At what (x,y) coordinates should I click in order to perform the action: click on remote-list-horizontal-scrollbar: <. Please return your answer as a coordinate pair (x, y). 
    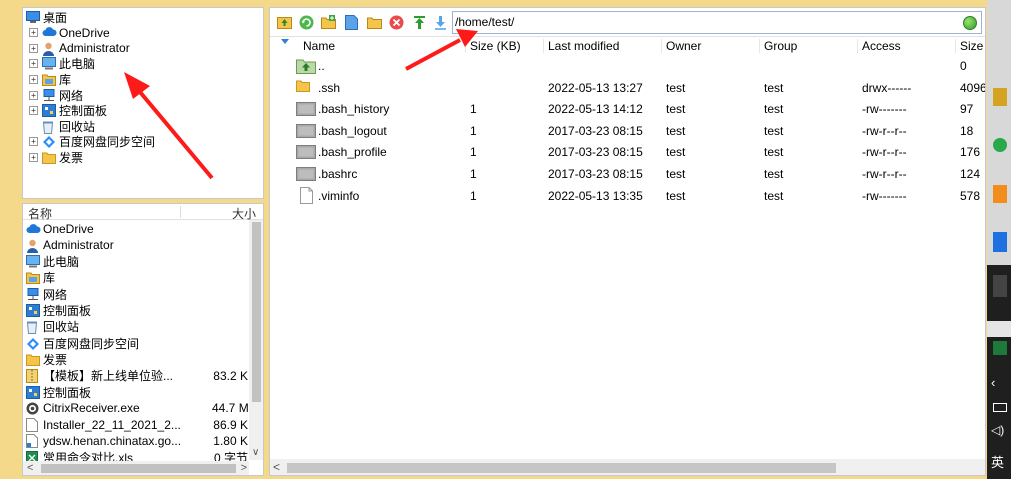
    Looking at the image, I should click on (627, 467).